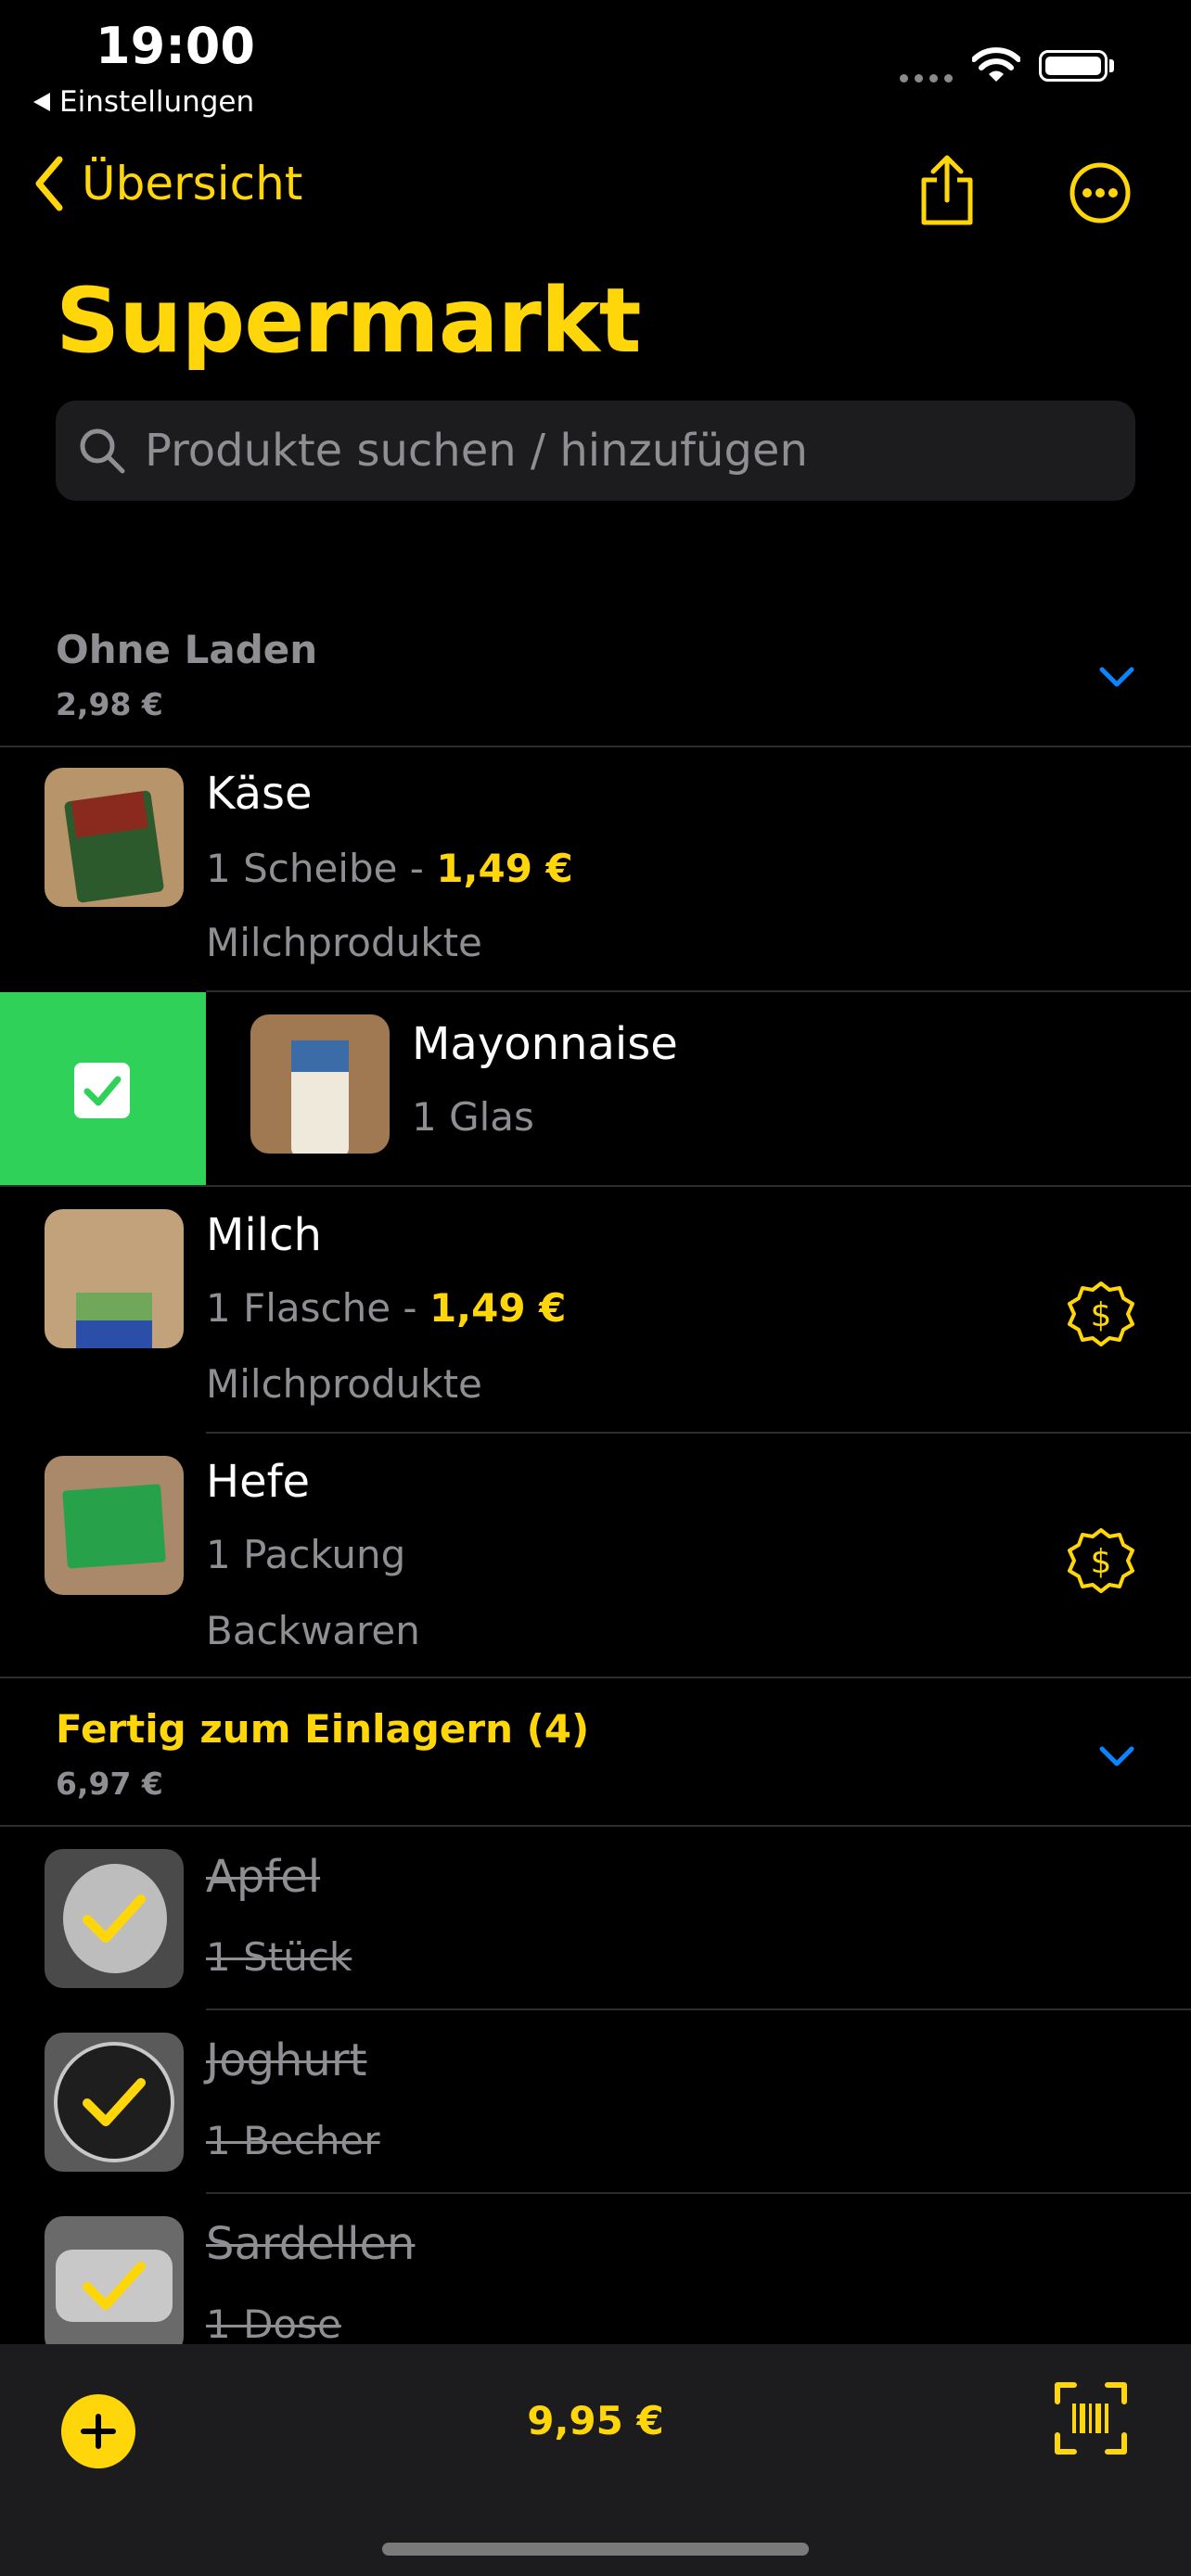  Describe the element at coordinates (1111, 66) in the screenshot. I see `battery-nub` at that location.